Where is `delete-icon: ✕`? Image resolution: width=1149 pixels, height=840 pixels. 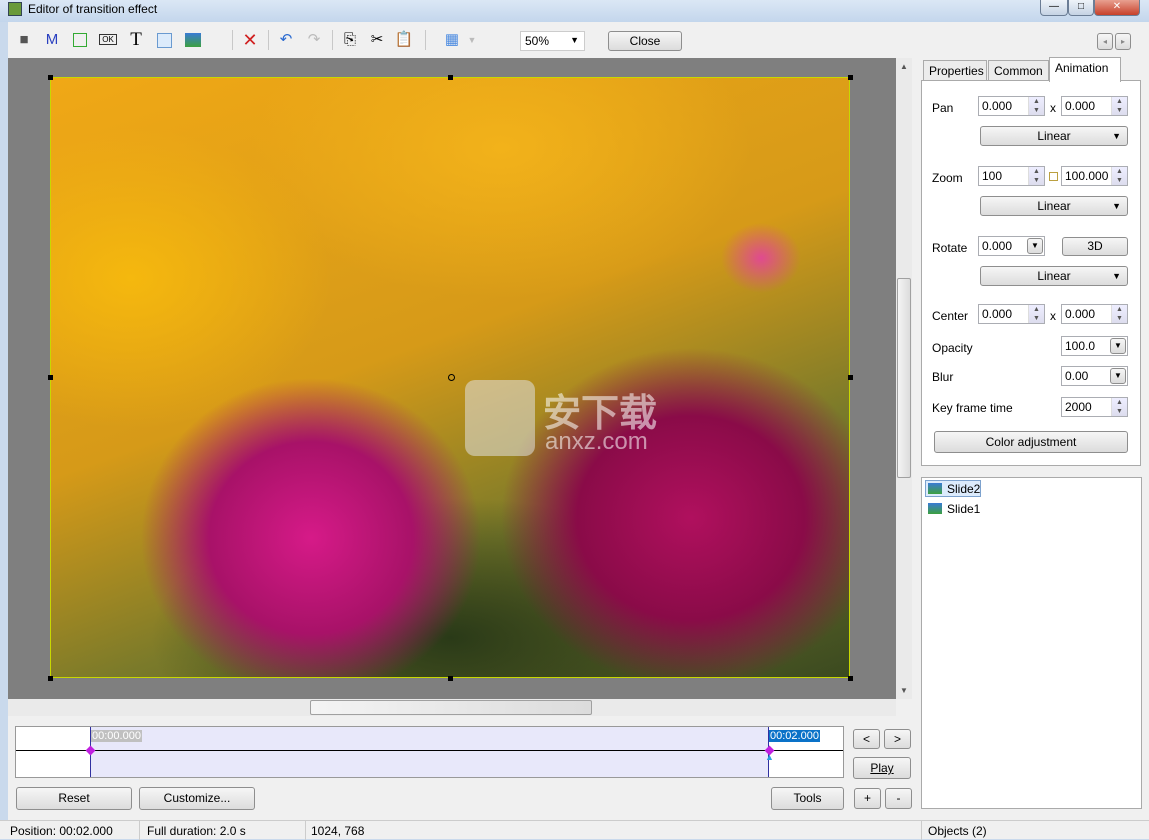 delete-icon: ✕ is located at coordinates (250, 40).